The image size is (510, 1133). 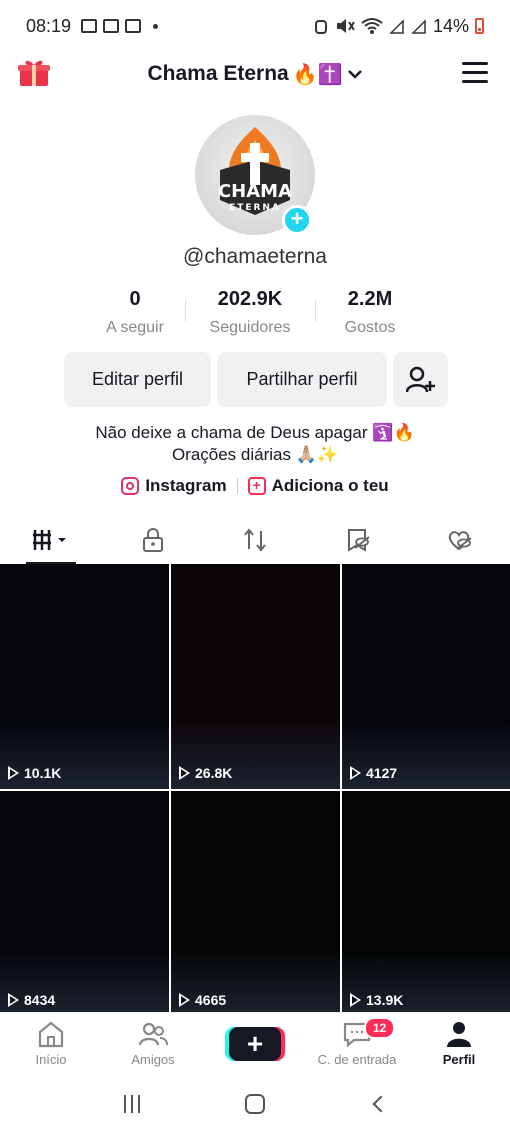 I want to click on repost-icon, so click(x=255, y=540).